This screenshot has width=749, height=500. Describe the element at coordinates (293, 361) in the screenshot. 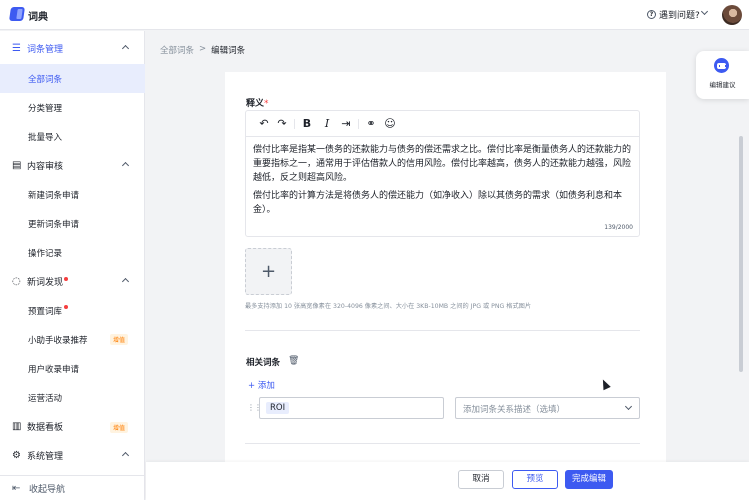

I see `trash-icon: 🗑` at that location.